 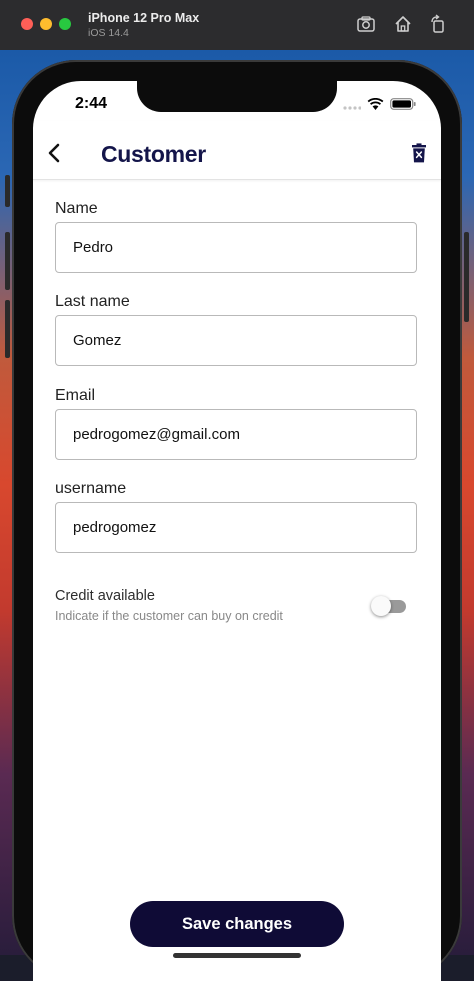 I want to click on minimize-window-button, so click(x=46, y=24).